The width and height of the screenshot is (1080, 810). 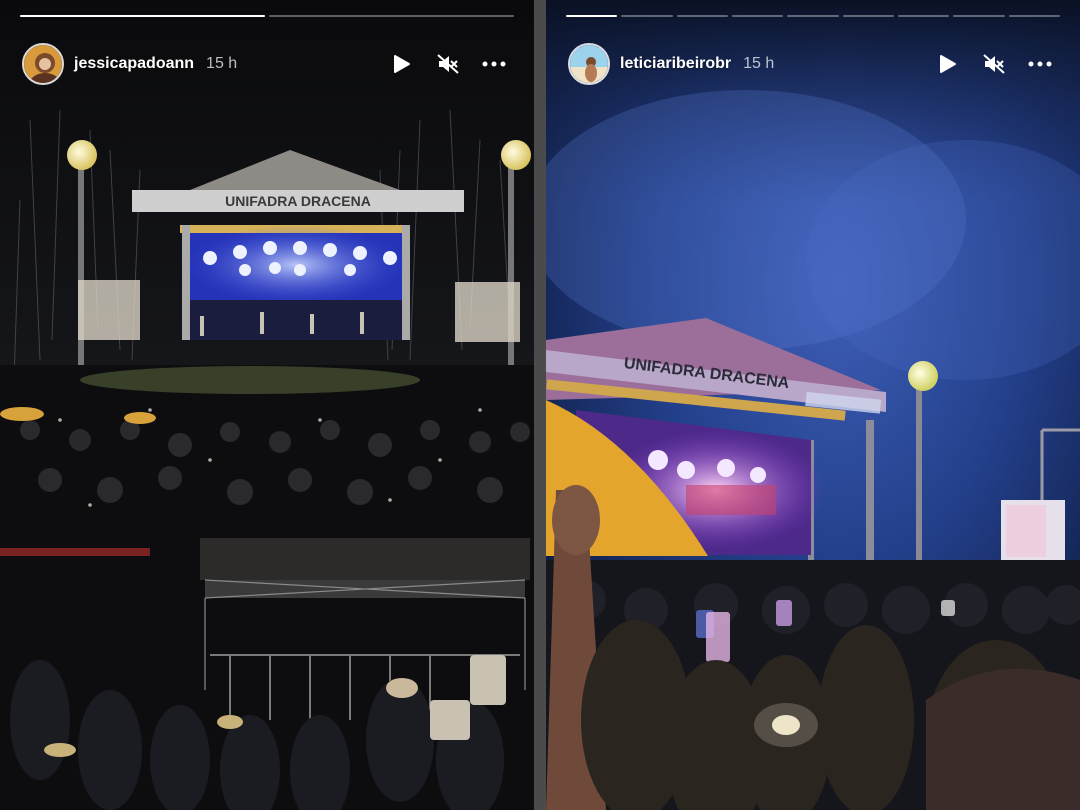 I want to click on story-progress-bar-right, so click(x=813, y=16).